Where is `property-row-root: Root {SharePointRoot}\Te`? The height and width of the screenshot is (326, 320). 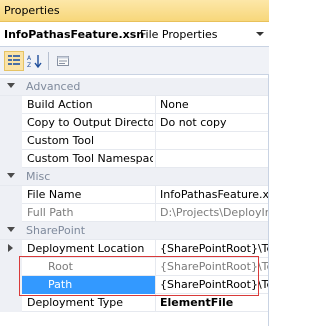
property-row-root: Root {SharePointRoot}\Te is located at coordinates (134, 267).